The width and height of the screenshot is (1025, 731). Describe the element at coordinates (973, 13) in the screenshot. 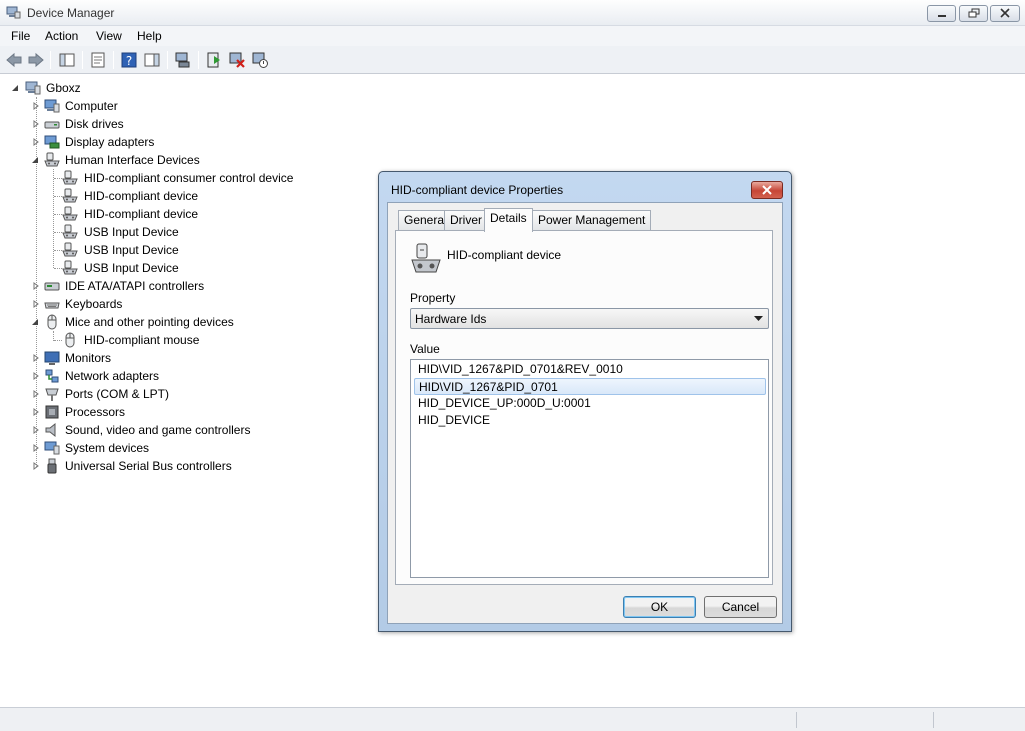

I see `restore-button` at that location.